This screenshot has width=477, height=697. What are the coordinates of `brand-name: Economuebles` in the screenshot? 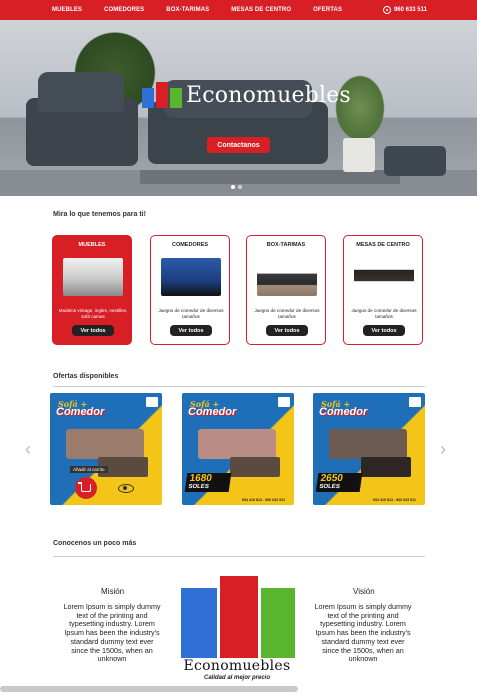 It's located at (268, 95).